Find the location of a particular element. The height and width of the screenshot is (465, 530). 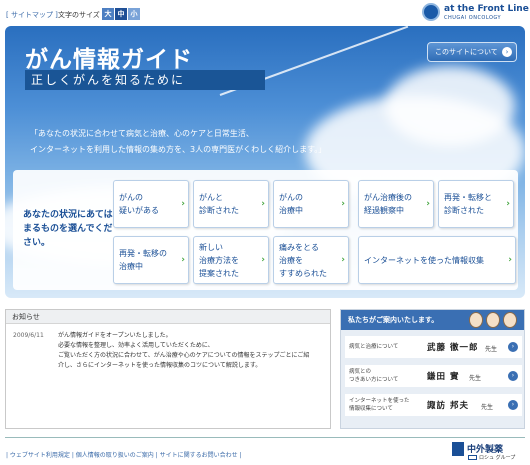

footer-divider is located at coordinates (265, 437).